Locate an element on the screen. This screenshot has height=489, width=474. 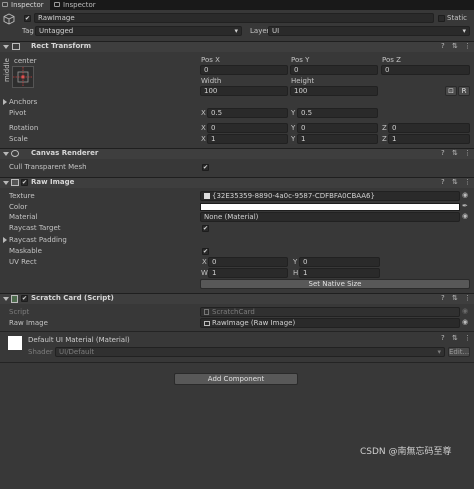
anchor-v-label: middle is located at coordinates (7, 70).